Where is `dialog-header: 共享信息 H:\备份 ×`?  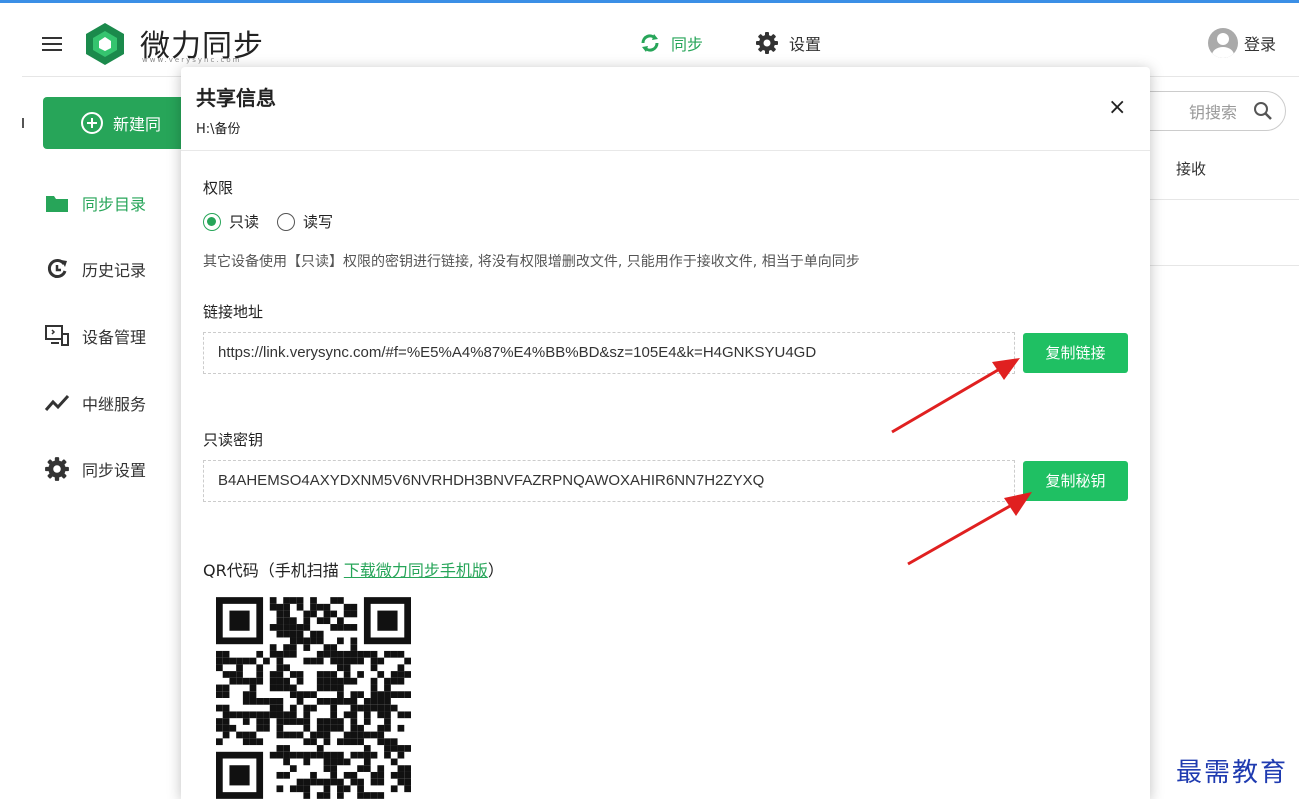
dialog-header: 共享信息 H:\备份 × is located at coordinates (665, 109).